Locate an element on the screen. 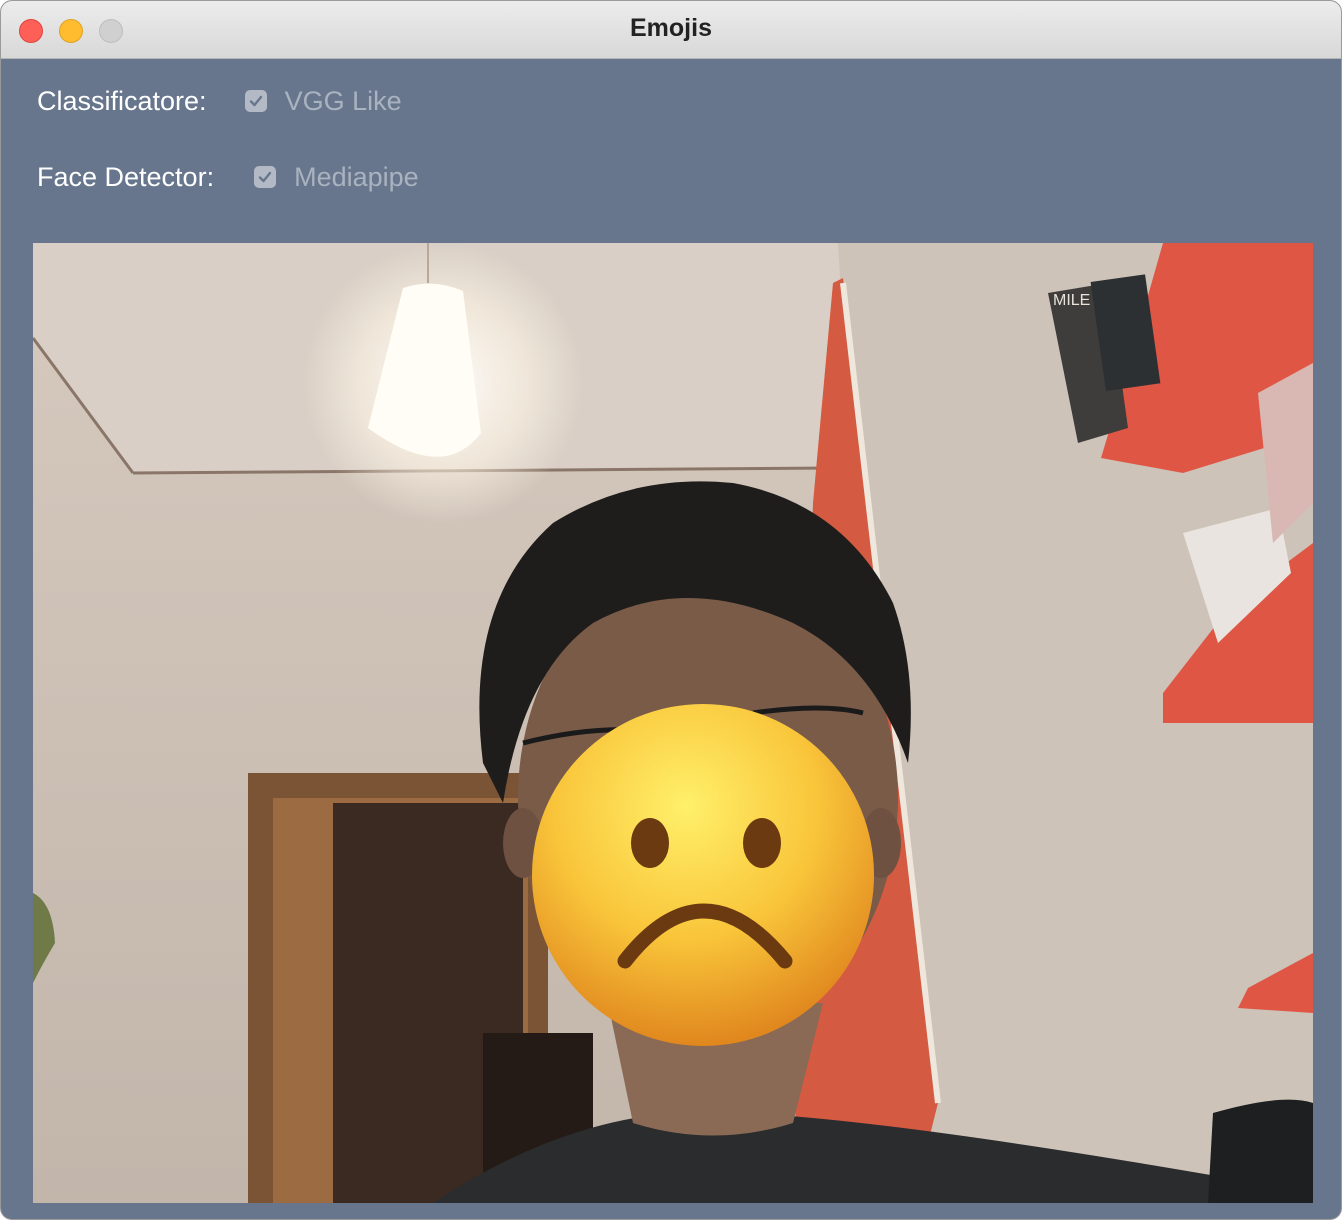  classifier-checkbox is located at coordinates (255, 101).